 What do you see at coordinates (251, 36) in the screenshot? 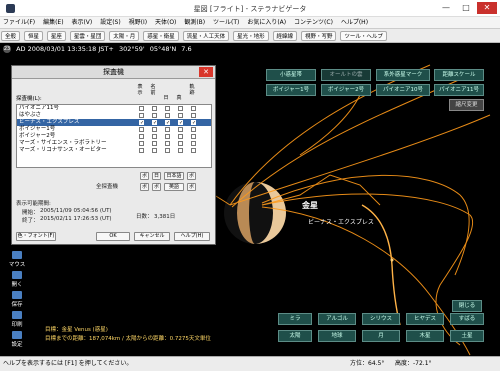
I see `toolbar-light-terrain: 星光・地形` at bounding box center [251, 36].